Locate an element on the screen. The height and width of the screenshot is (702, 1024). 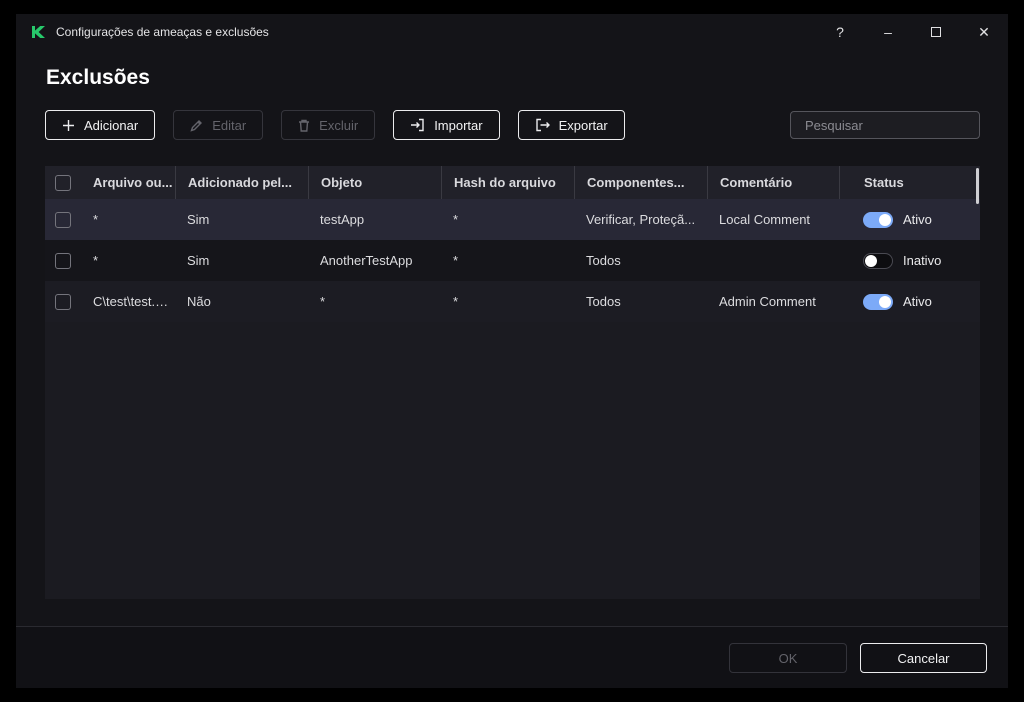
footer: OK Cancelar is located at coordinates (512, 657).